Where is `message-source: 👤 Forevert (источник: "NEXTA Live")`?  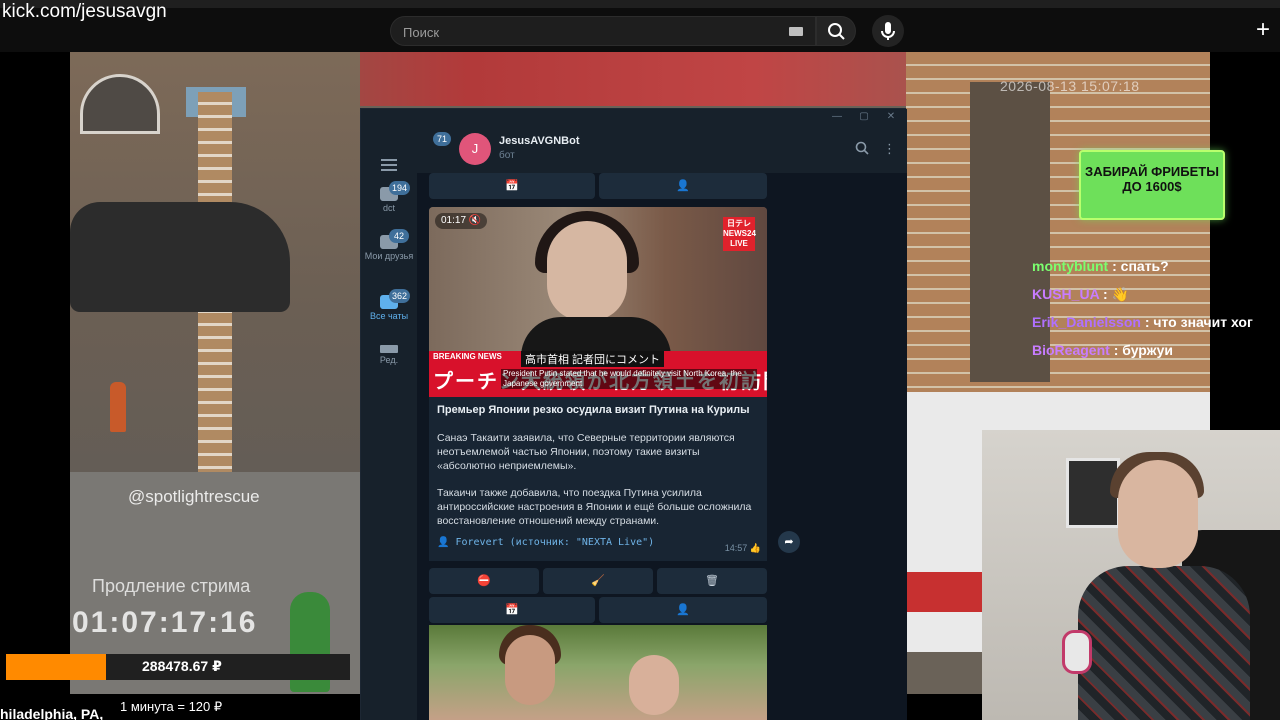
message-source: 👤 Forevert (источник: "NEXTA Live") is located at coordinates (545, 542).